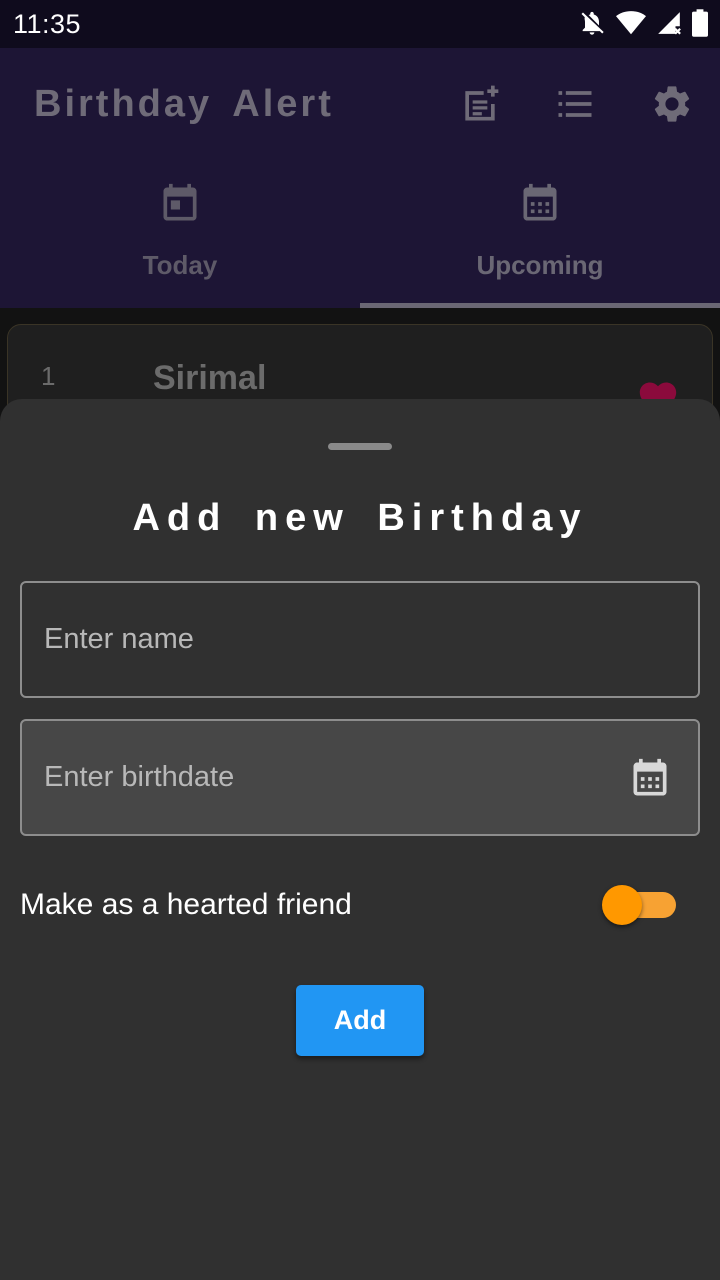  Describe the element at coordinates (47, 24) in the screenshot. I see `status-time: 11:35` at that location.